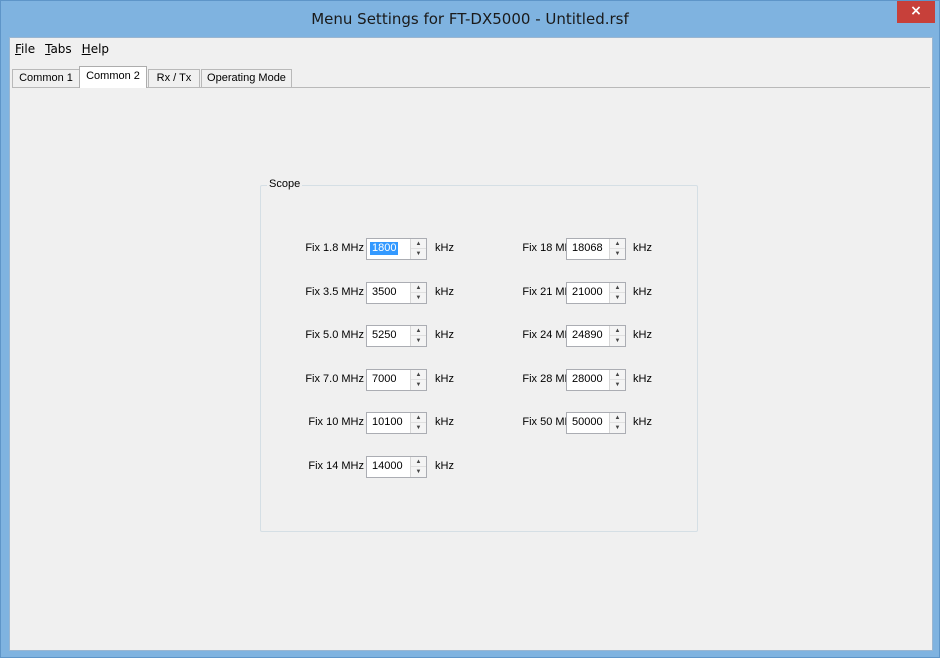  Describe the element at coordinates (334, 292) in the screenshot. I see `fix-3-5-mhz-label: Fix 3.5 MHz` at that location.